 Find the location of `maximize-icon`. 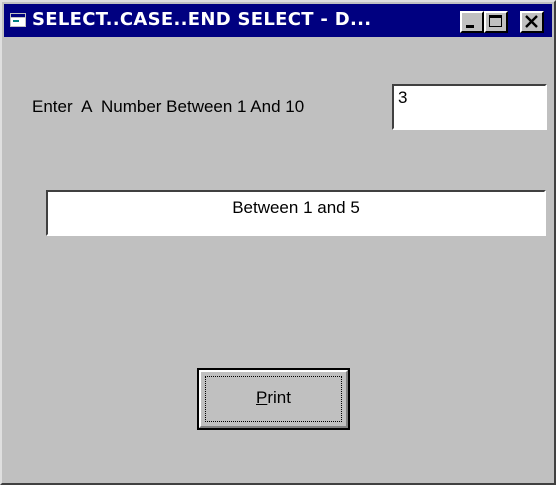

maximize-icon is located at coordinates (495, 21).